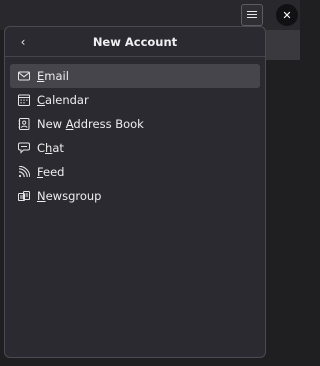 Image resolution: width=320 pixels, height=366 pixels. What do you see at coordinates (135, 196) in the screenshot?
I see `menu-item-newsgroup: Newsgroup` at bounding box center [135, 196].